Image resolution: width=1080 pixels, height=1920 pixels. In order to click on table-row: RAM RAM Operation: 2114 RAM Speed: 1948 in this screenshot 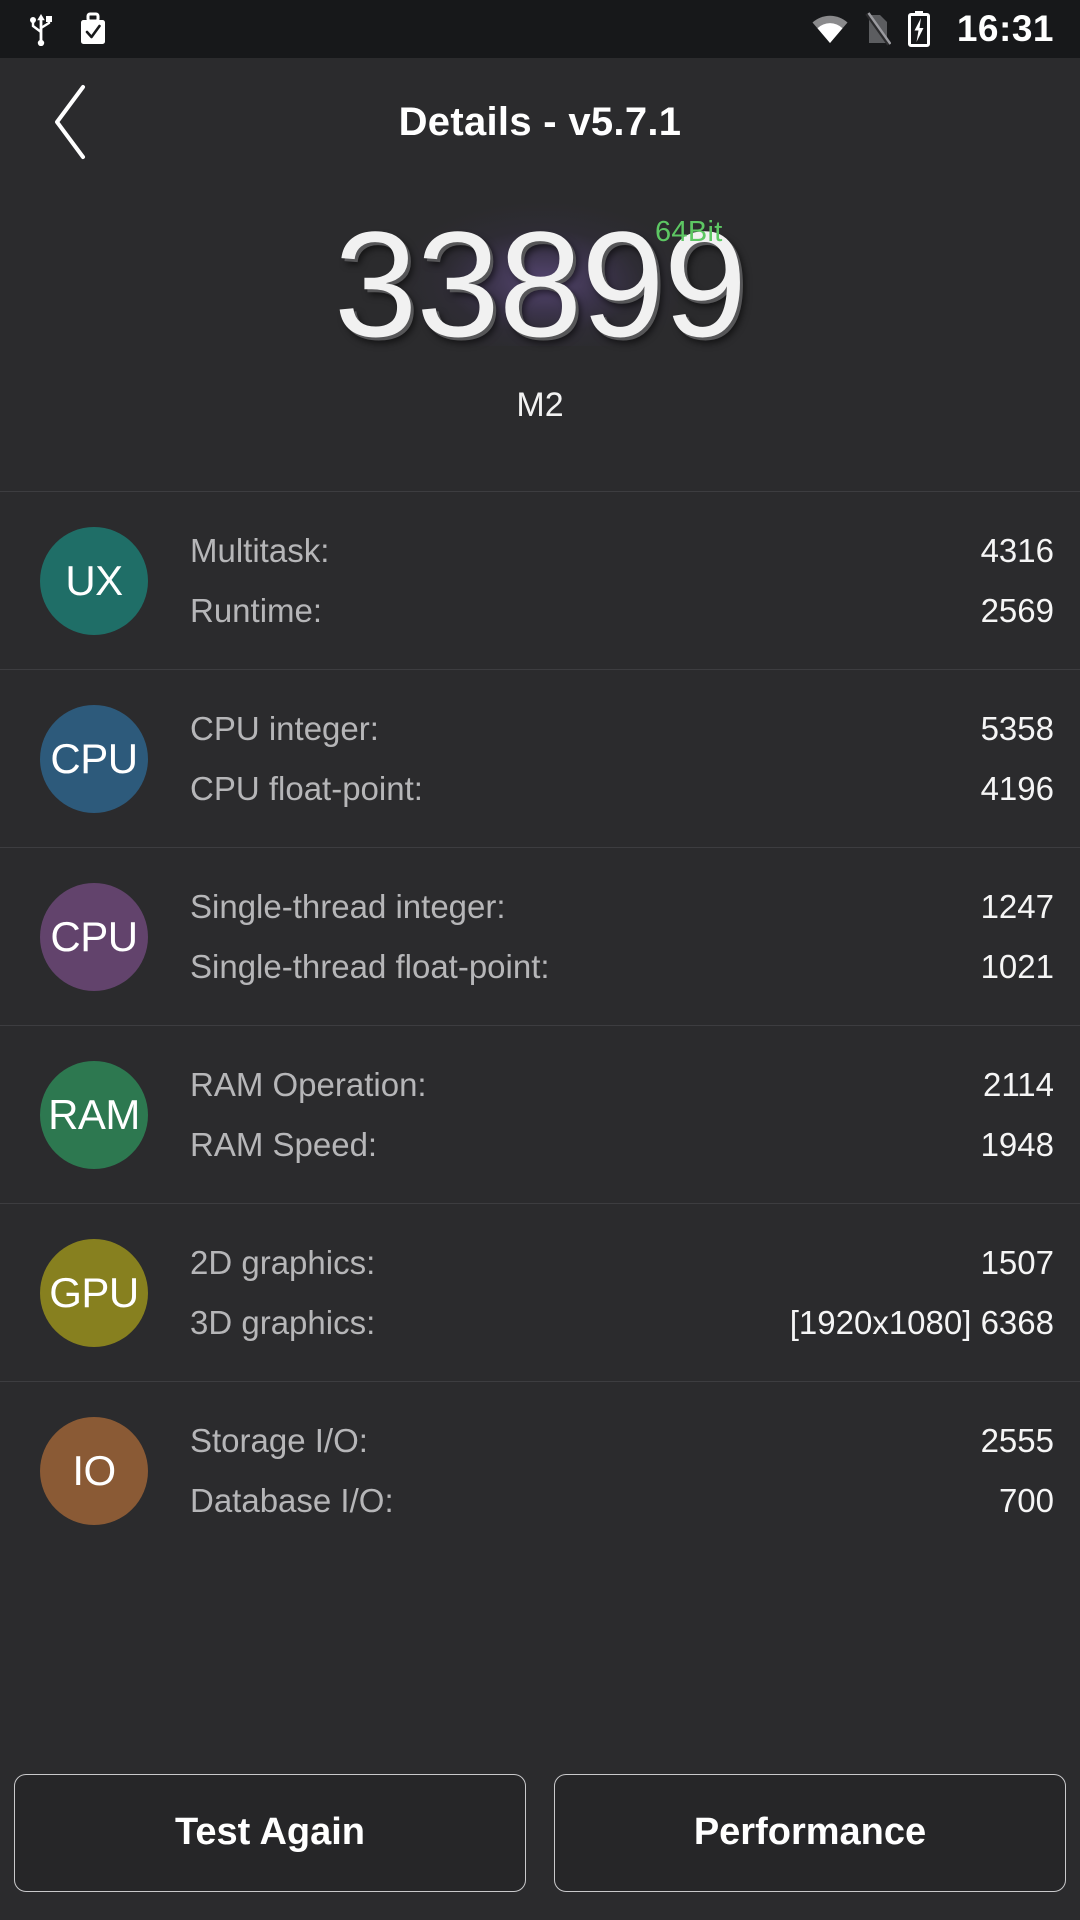, I will do `click(540, 1115)`.